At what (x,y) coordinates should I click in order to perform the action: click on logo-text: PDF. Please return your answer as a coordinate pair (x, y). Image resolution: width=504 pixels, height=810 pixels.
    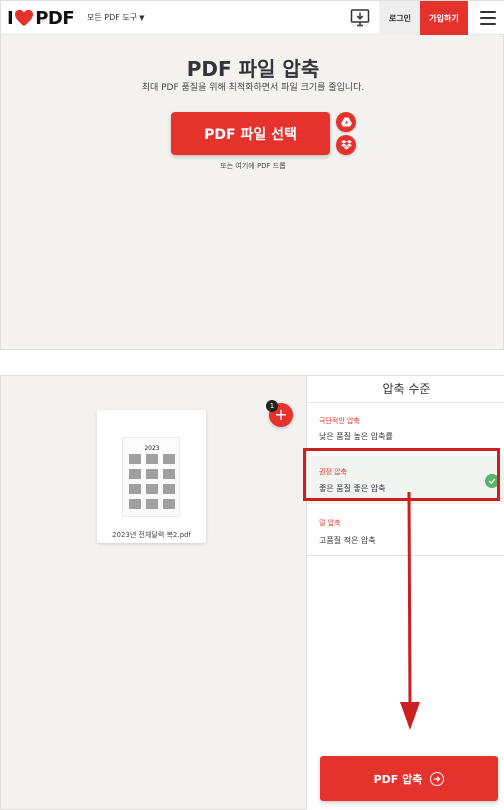
    Looking at the image, I should click on (55, 18).